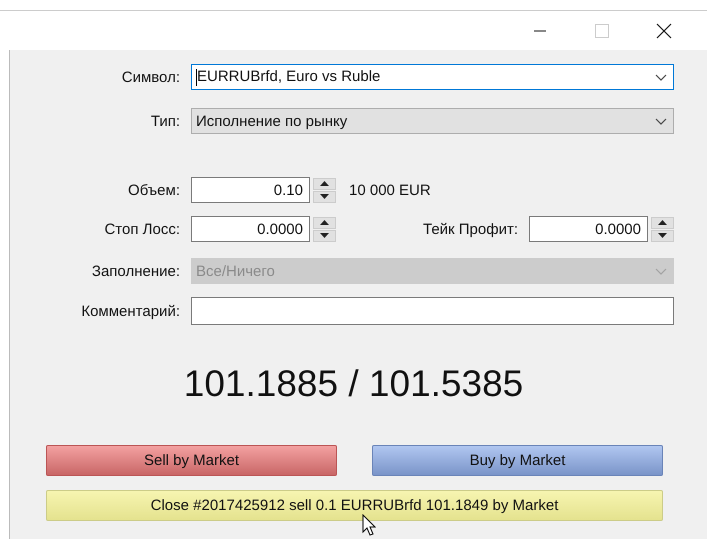 This screenshot has height=539, width=707. Describe the element at coordinates (165, 121) in the screenshot. I see `field-label: Тип:` at that location.